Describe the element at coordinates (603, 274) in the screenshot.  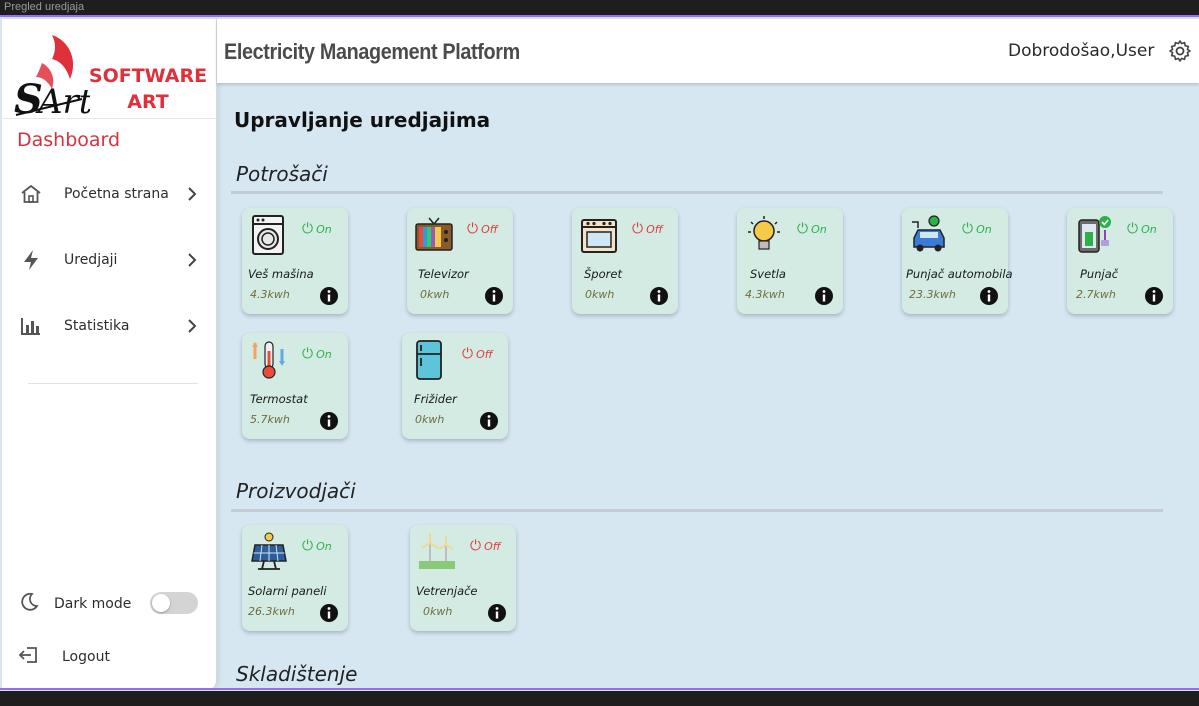
I see `device-name: Šporet` at that location.